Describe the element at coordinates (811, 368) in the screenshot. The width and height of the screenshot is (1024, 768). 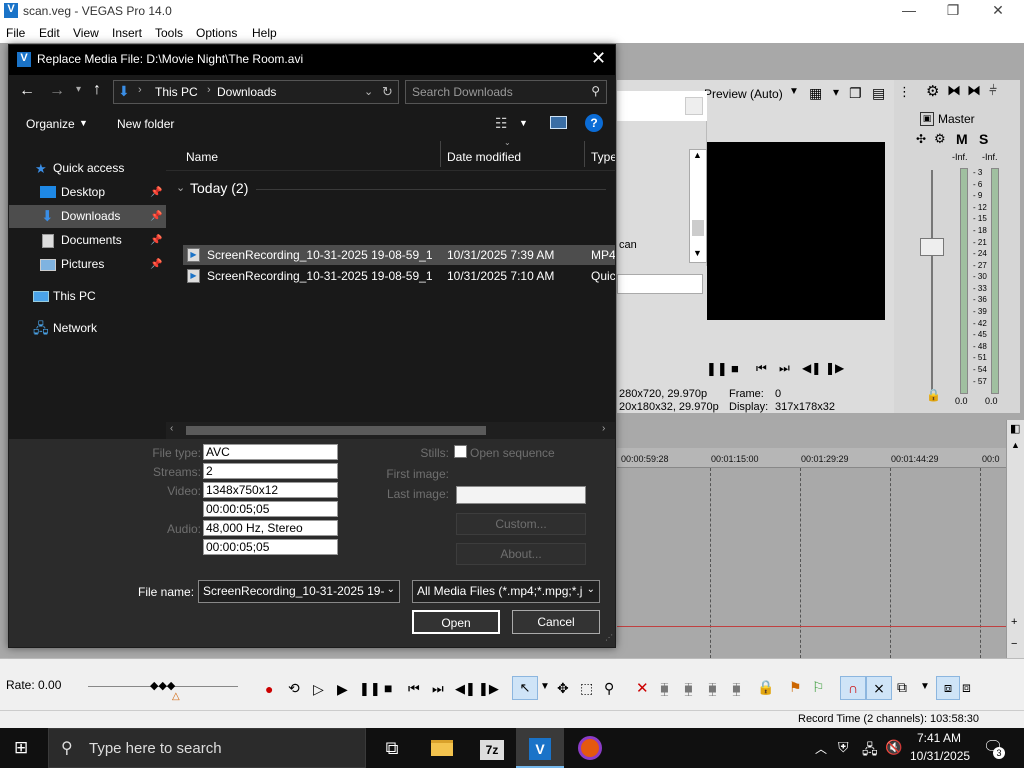
I see `rewind-icon: ◀❚` at that location.